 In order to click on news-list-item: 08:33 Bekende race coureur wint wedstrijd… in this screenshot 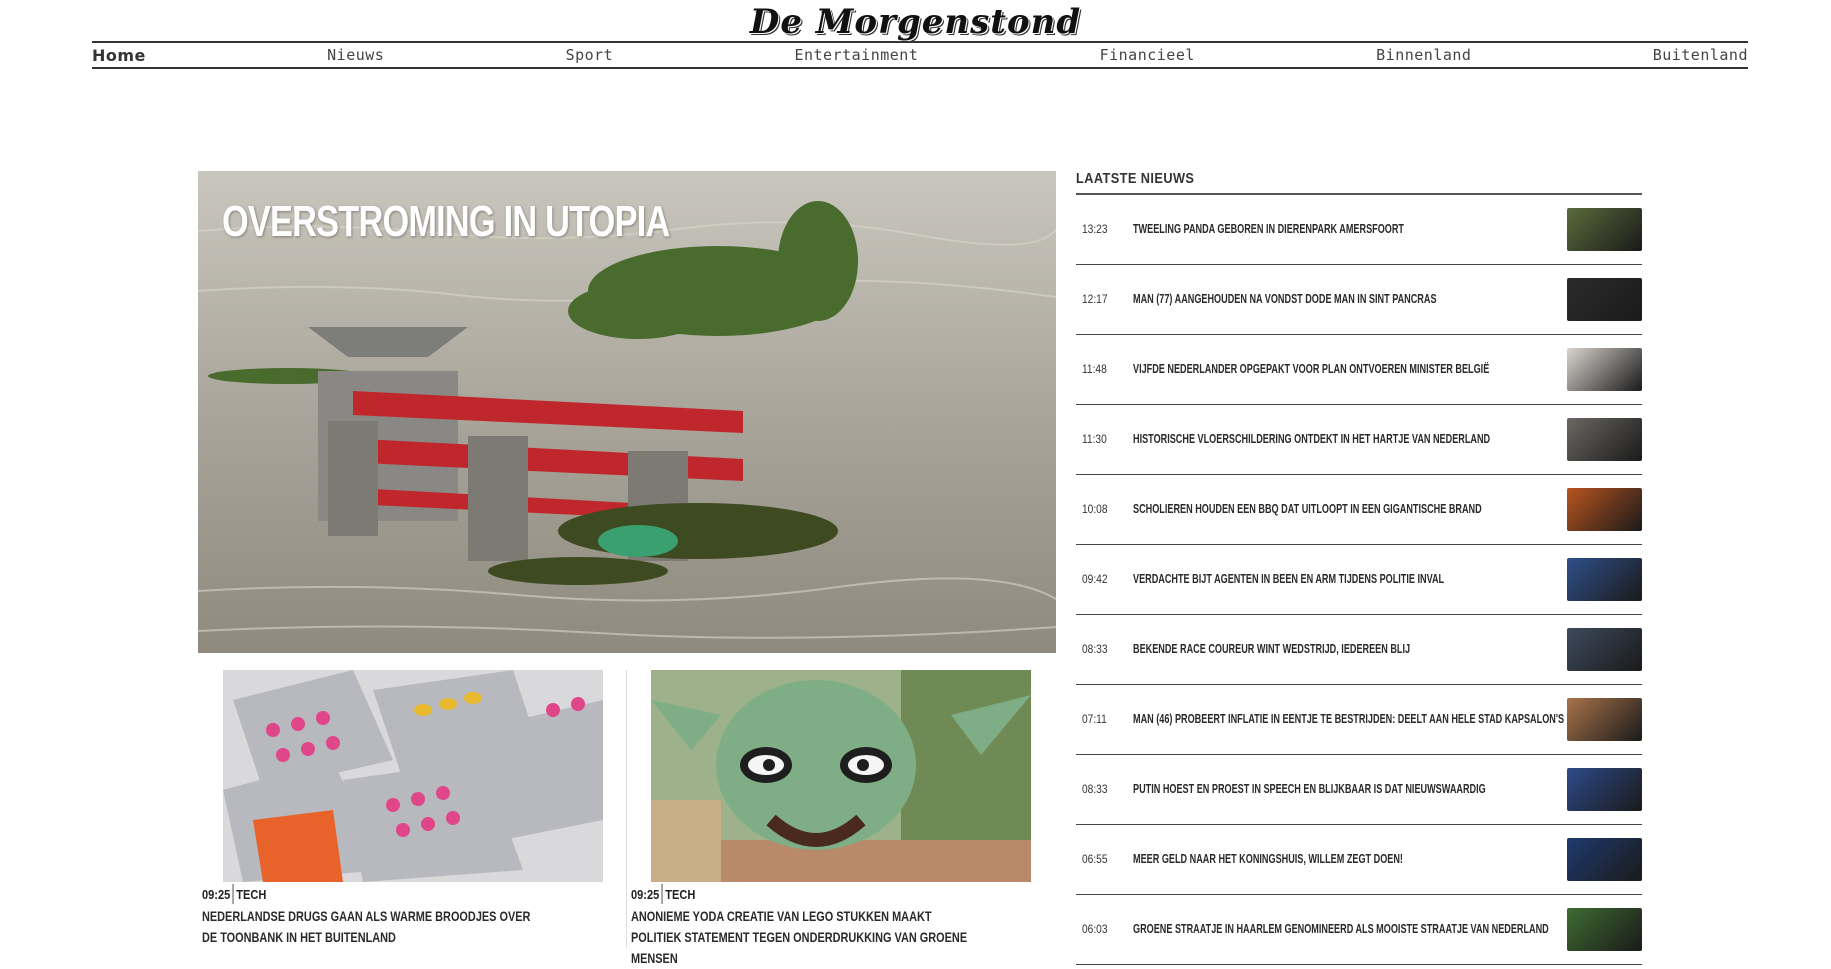, I will do `click(1359, 650)`.